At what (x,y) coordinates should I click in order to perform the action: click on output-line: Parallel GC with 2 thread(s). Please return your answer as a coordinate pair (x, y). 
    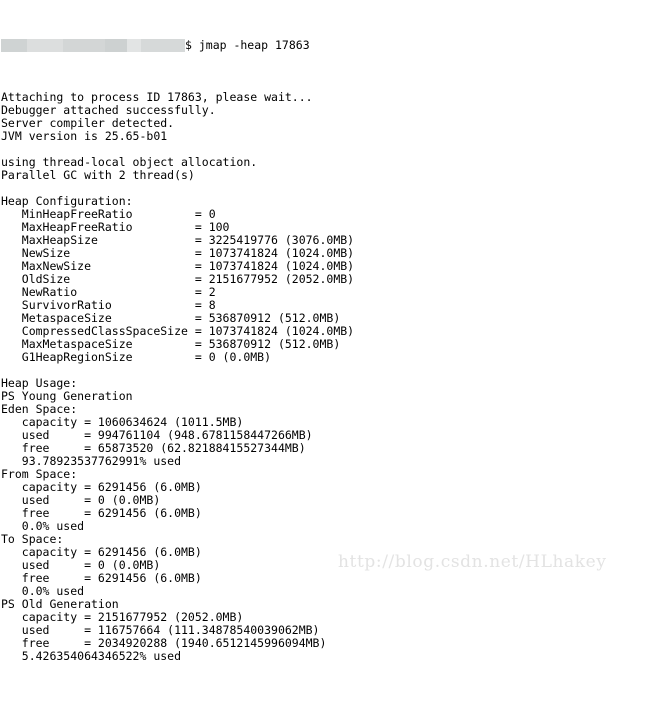
    Looking at the image, I should click on (98, 175).